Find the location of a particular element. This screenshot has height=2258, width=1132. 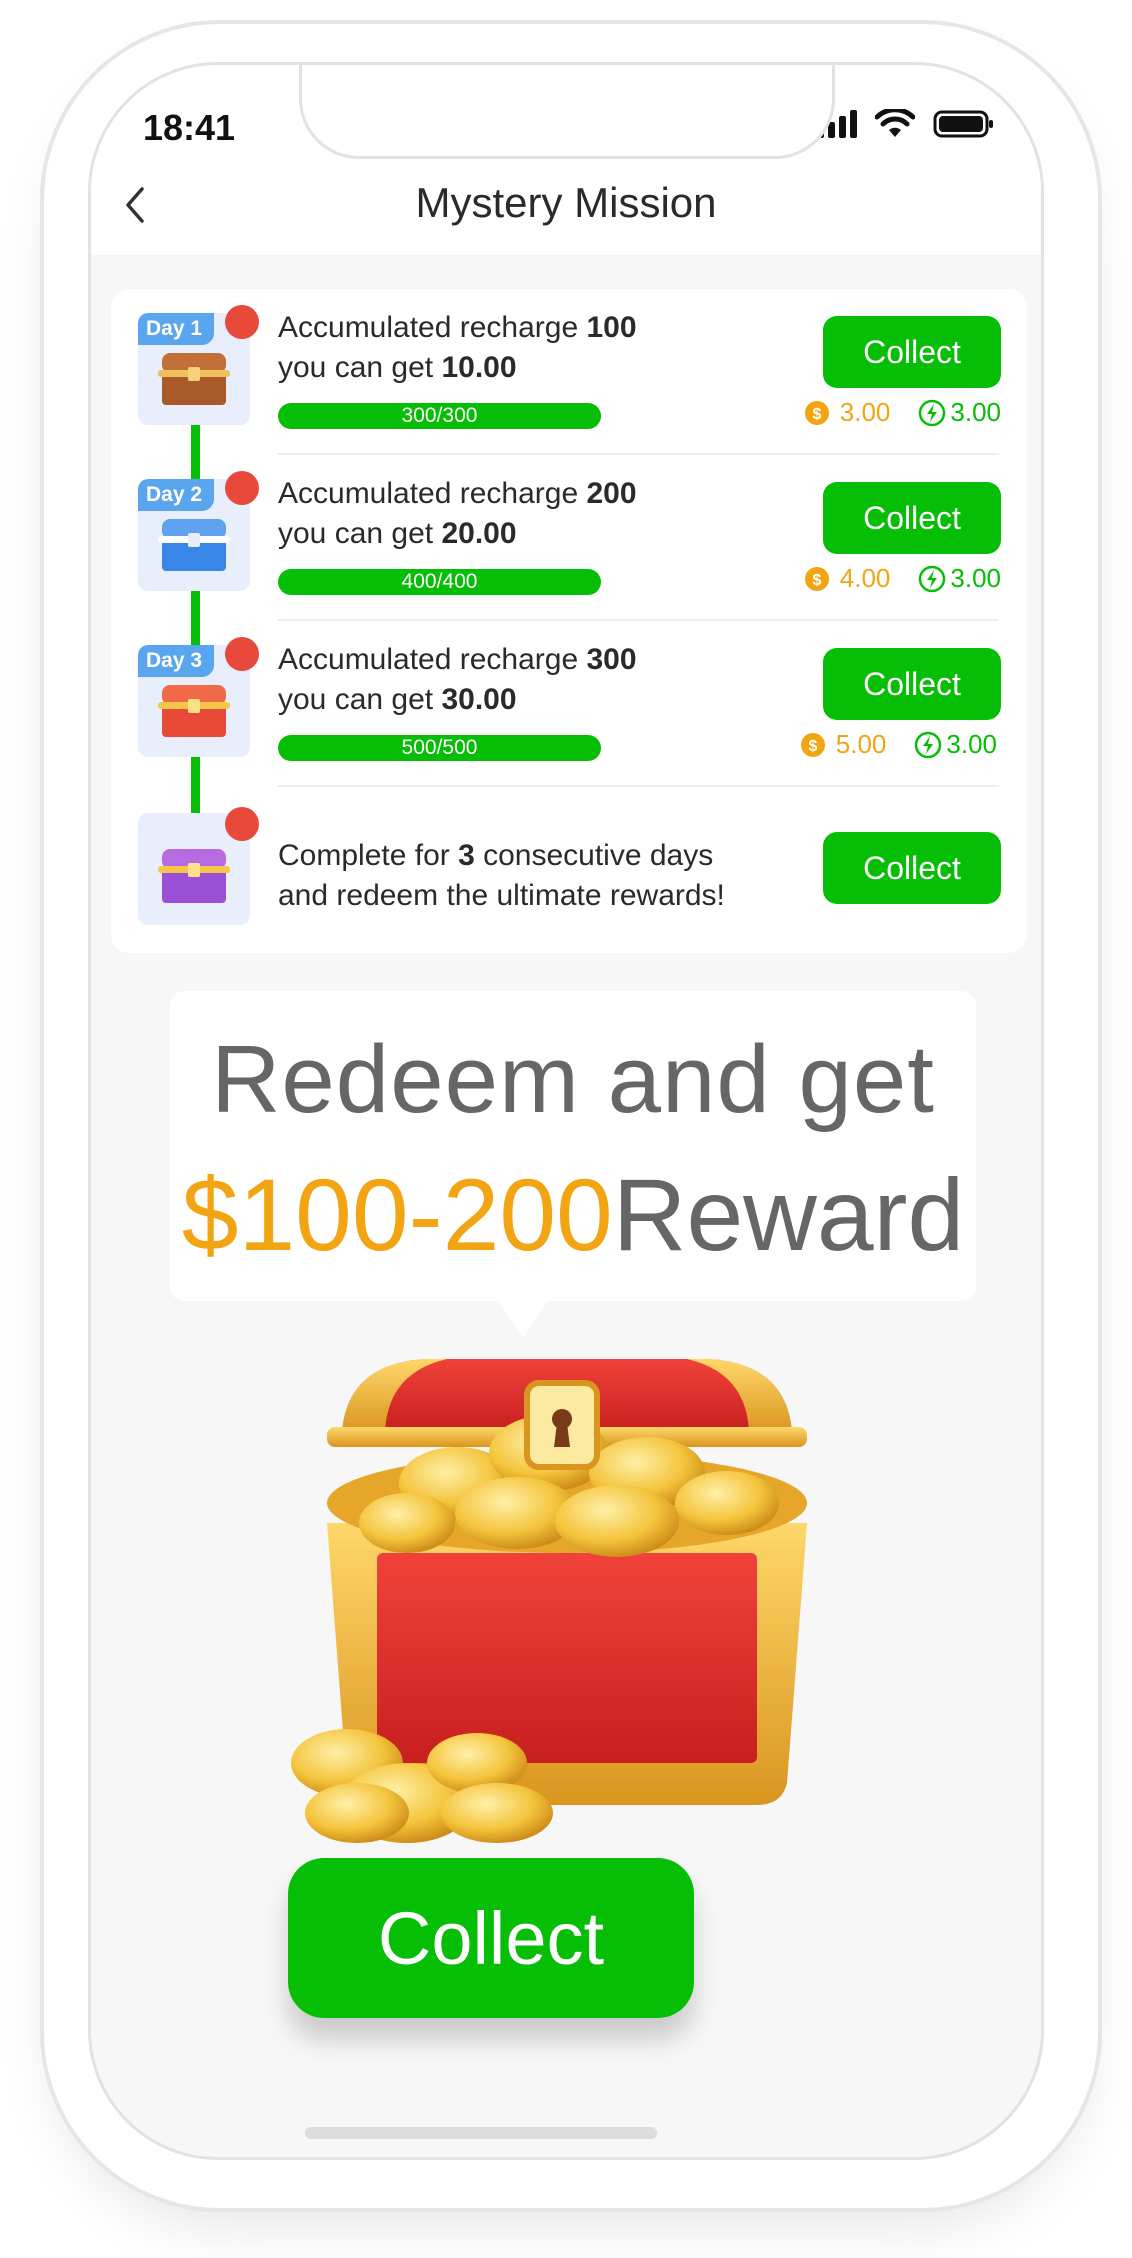

coin-reward: $ 5.00 is located at coordinates (843, 744).